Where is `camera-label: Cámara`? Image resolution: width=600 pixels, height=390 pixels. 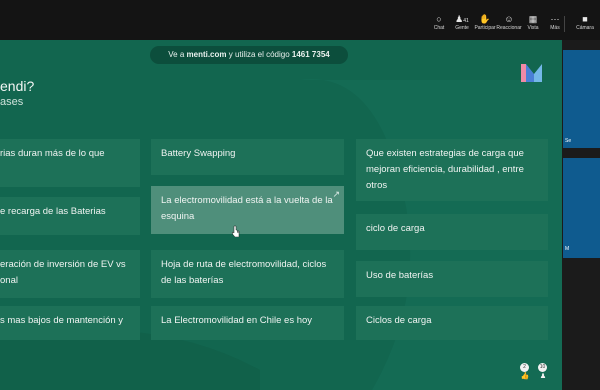 camera-label: Cámara is located at coordinates (585, 28).